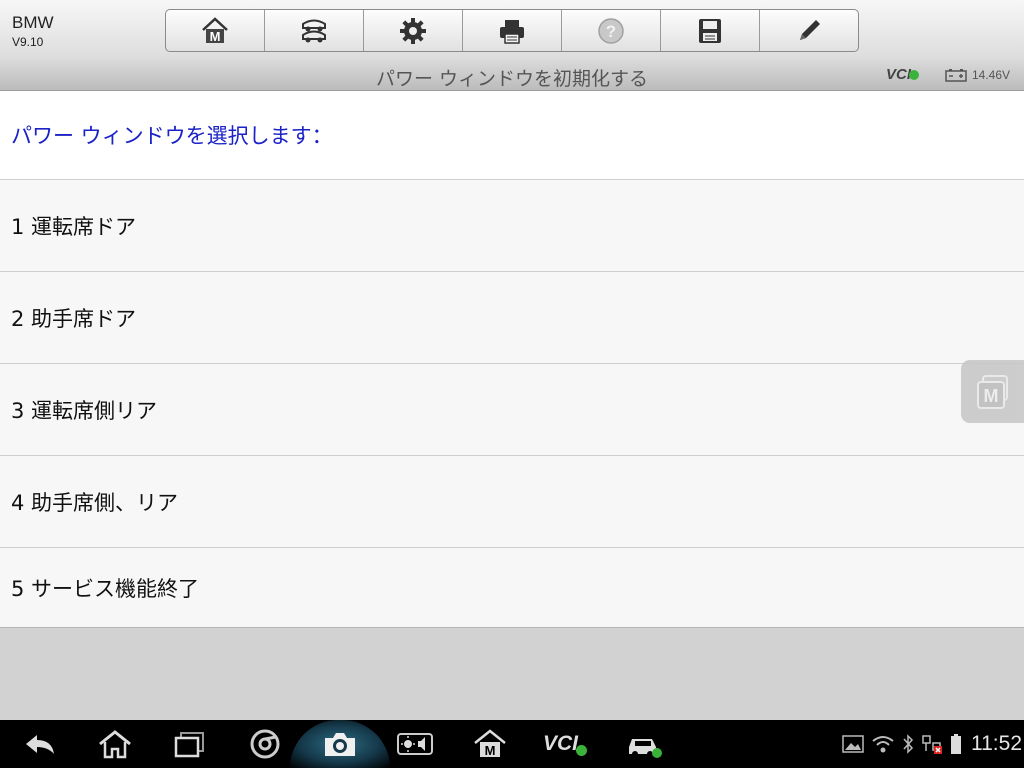  Describe the element at coordinates (512, 502) in the screenshot. I see `menu-item-passenger-rear: 4 助手席側、リア` at that location.